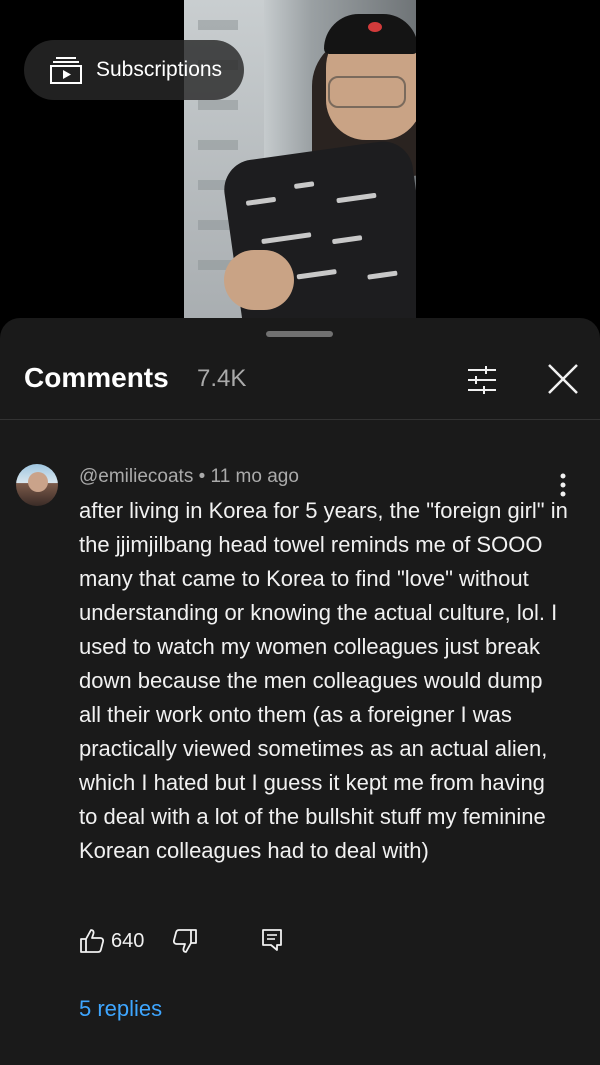 This screenshot has width=600, height=1065. I want to click on comments-header: Comments 7.4K, so click(300, 382).